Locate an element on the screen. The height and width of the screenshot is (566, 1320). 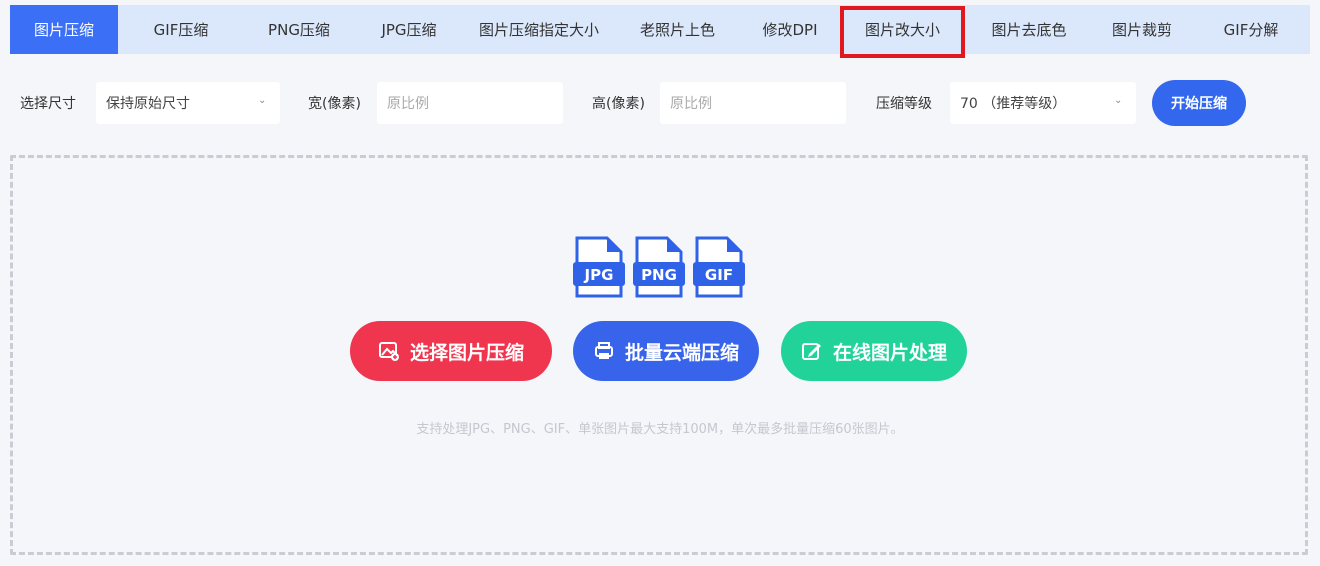
cloud-printer-icon is located at coordinates (603, 350).